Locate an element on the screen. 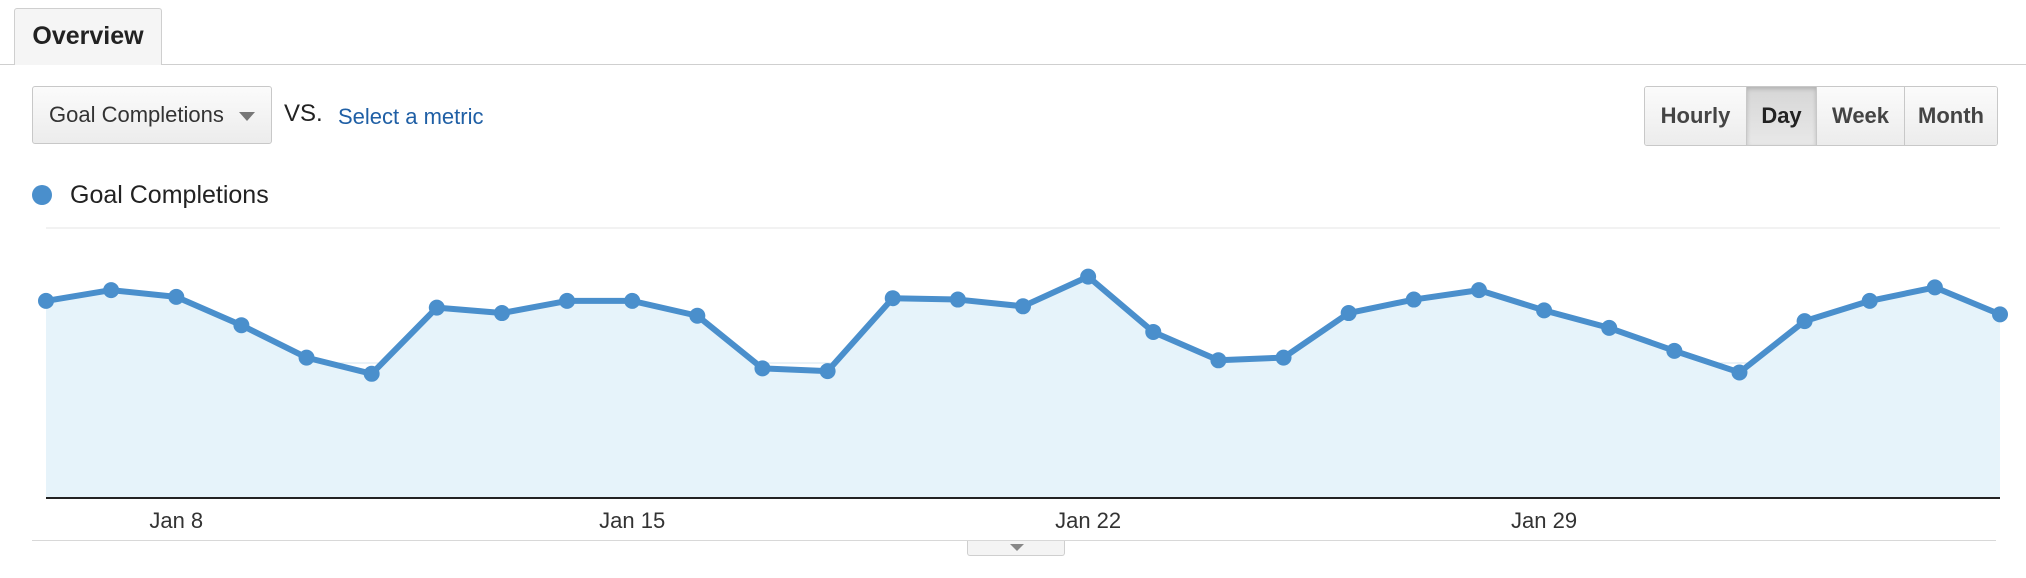 The image size is (2026, 578). period-hourly-button: Hourly is located at coordinates (1696, 116).